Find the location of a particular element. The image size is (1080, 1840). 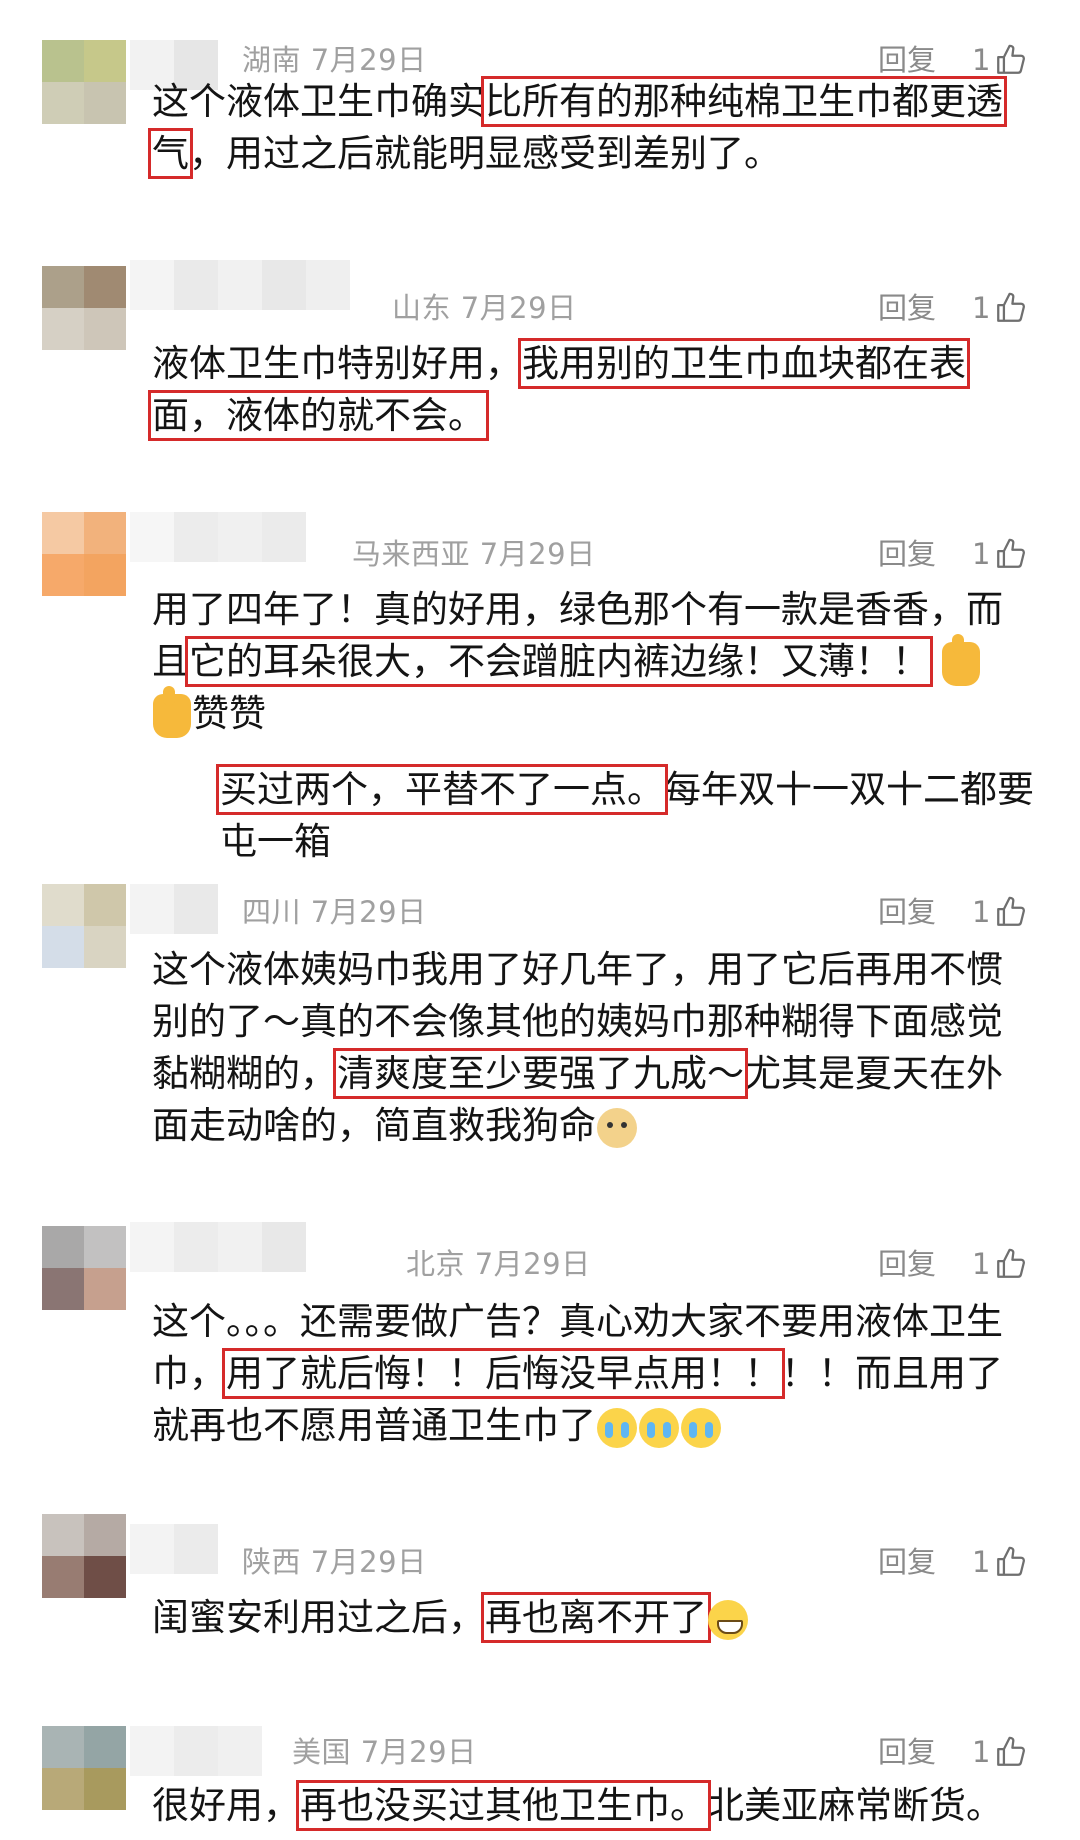

comment-meta: 山东 7月29日 is located at coordinates (484, 308).